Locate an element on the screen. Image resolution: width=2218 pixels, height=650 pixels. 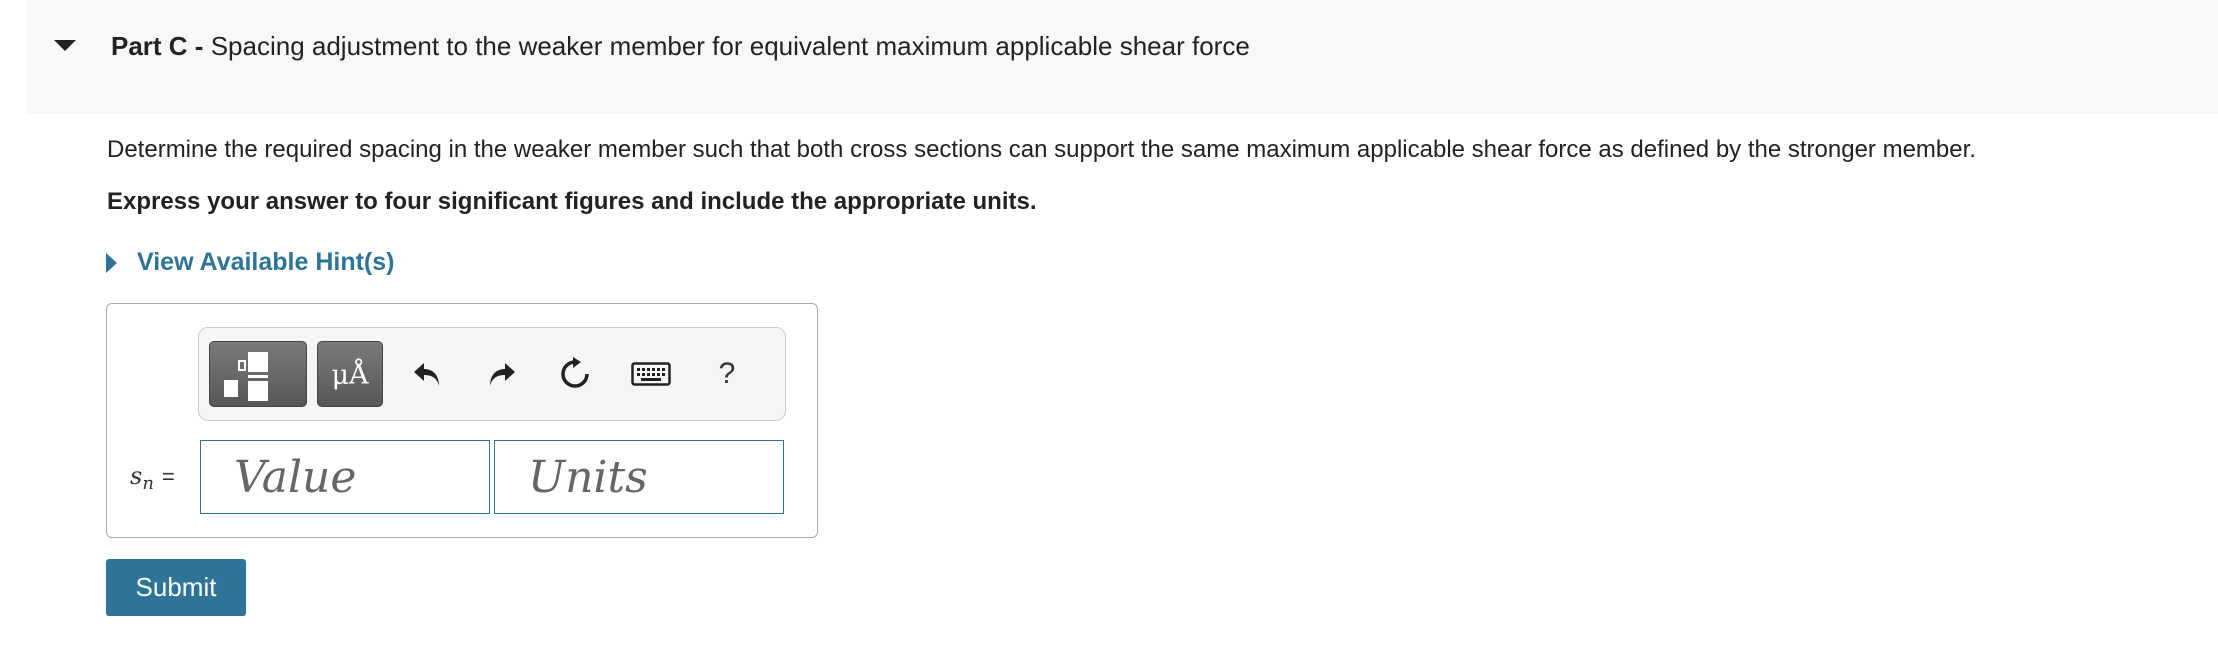
symbols-button: μÅ is located at coordinates (350, 374).